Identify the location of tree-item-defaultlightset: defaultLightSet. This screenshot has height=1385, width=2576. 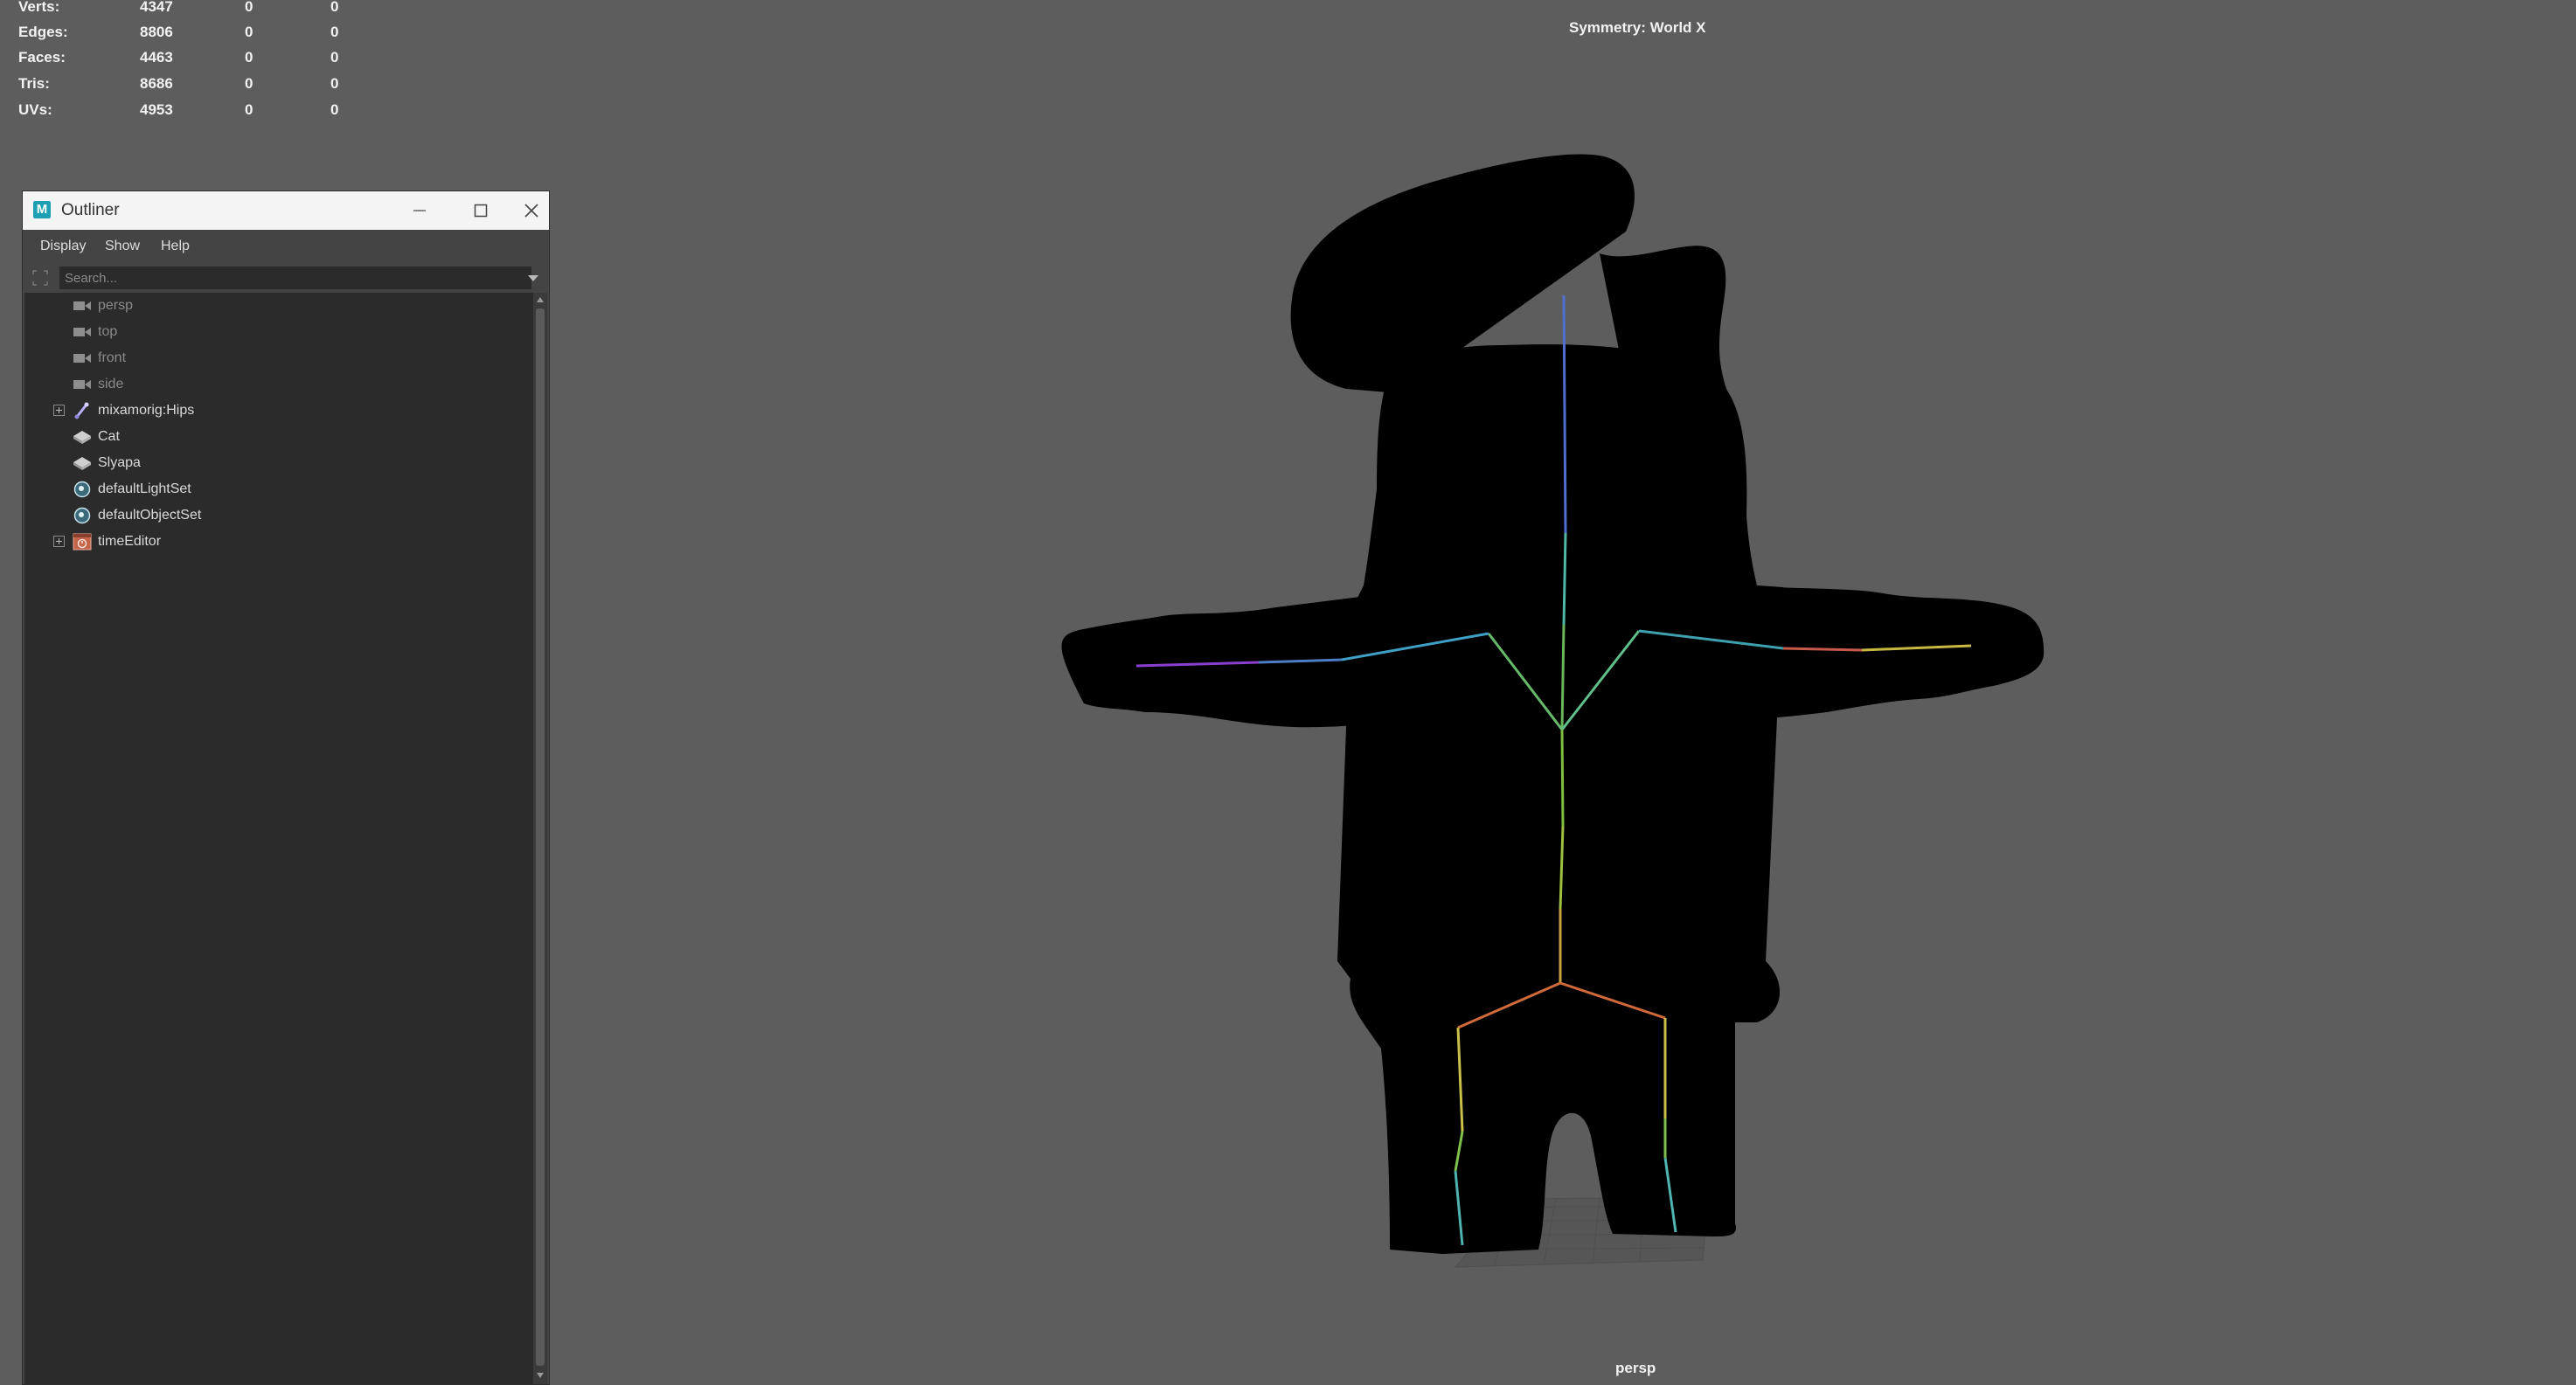
(279, 489).